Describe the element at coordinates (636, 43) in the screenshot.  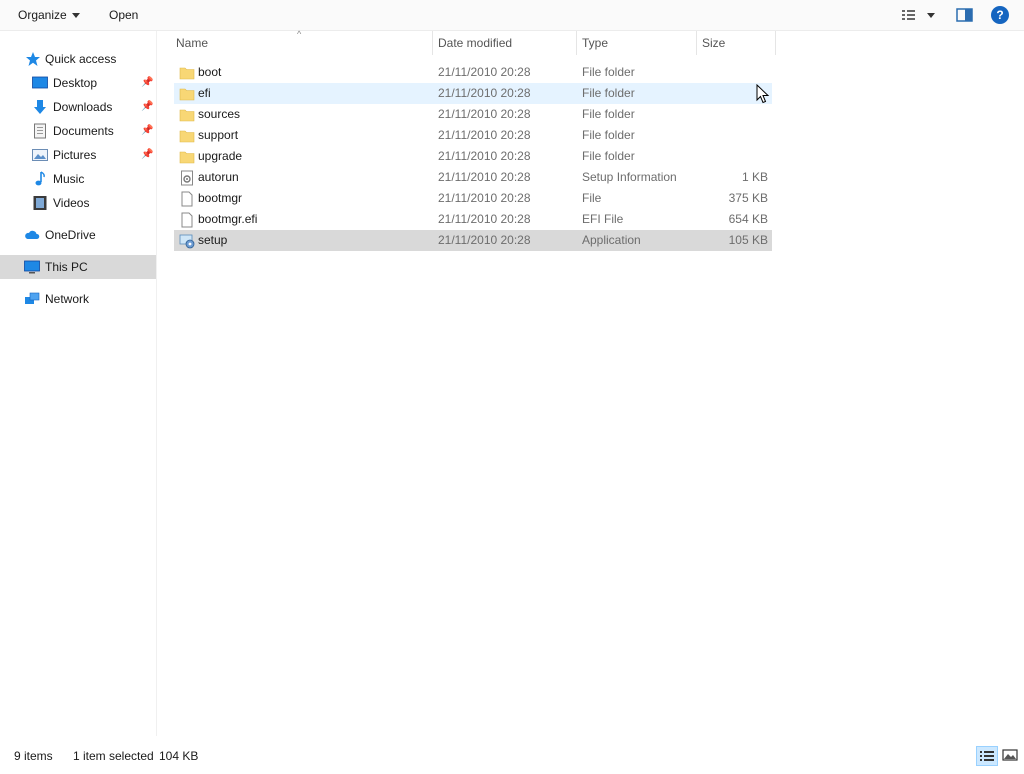
I see `column-type-header: Type` at that location.